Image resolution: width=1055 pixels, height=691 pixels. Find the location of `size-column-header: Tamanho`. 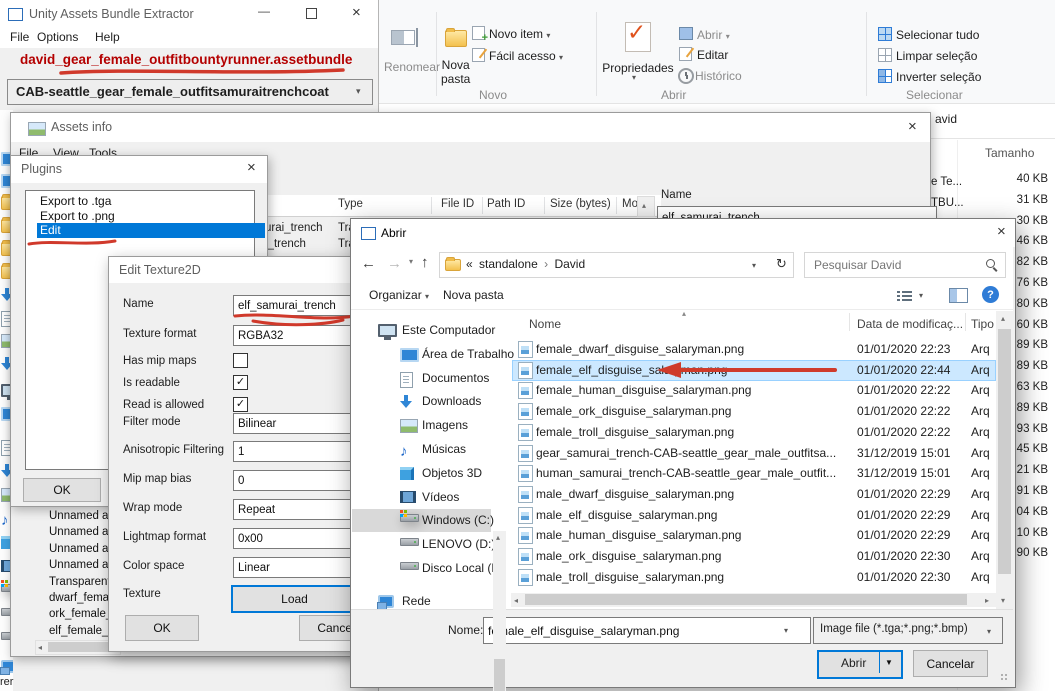

size-column-header: Tamanho is located at coordinates (1009, 153).